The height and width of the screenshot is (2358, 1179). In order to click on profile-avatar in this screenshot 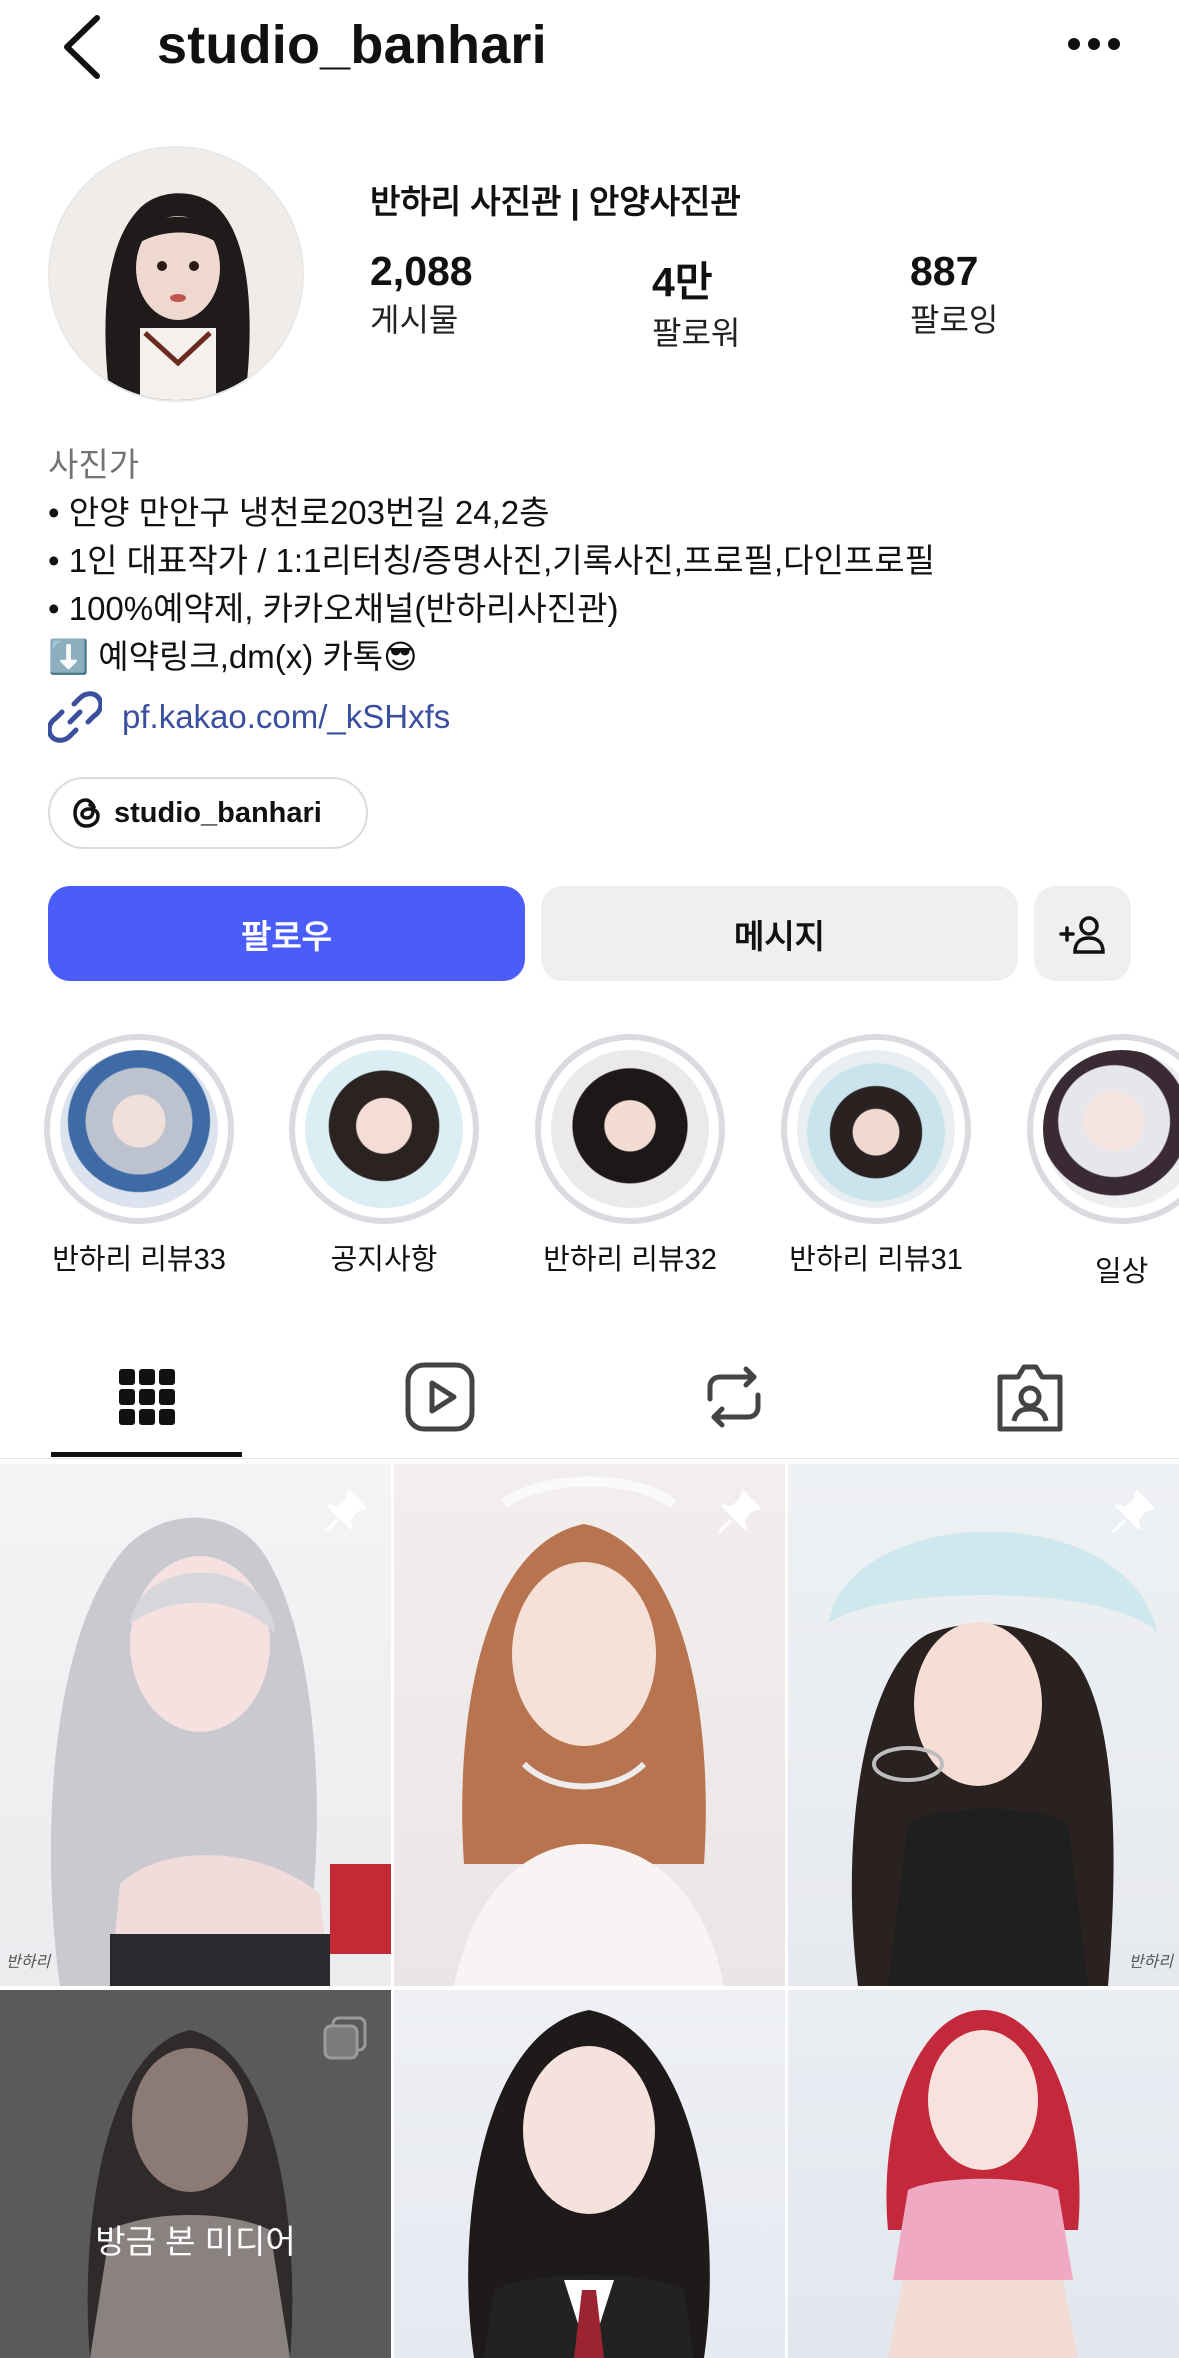, I will do `click(176, 274)`.